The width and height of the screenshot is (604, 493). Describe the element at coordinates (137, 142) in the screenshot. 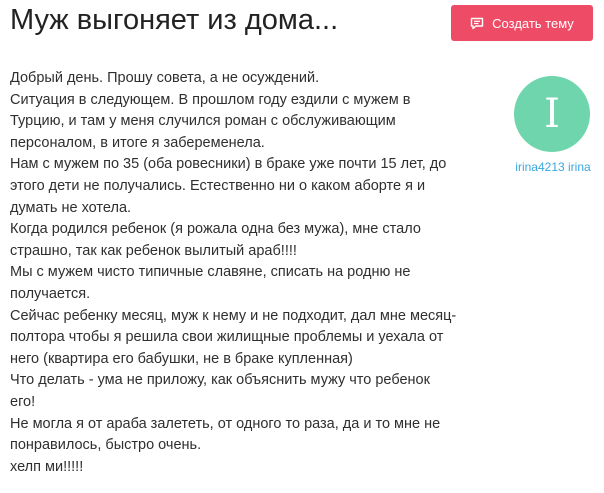

I see `post-line: персоналом, в итоге я забеременела.` at that location.